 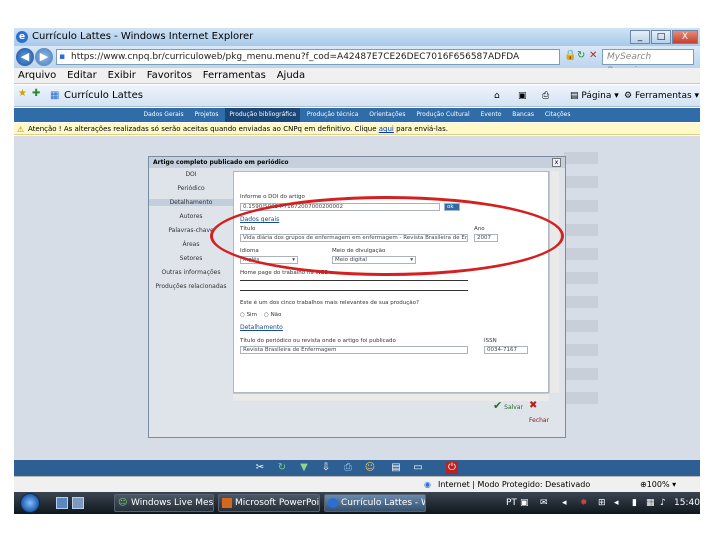 I want to click on form-vertical-scrollbar, so click(x=554, y=282).